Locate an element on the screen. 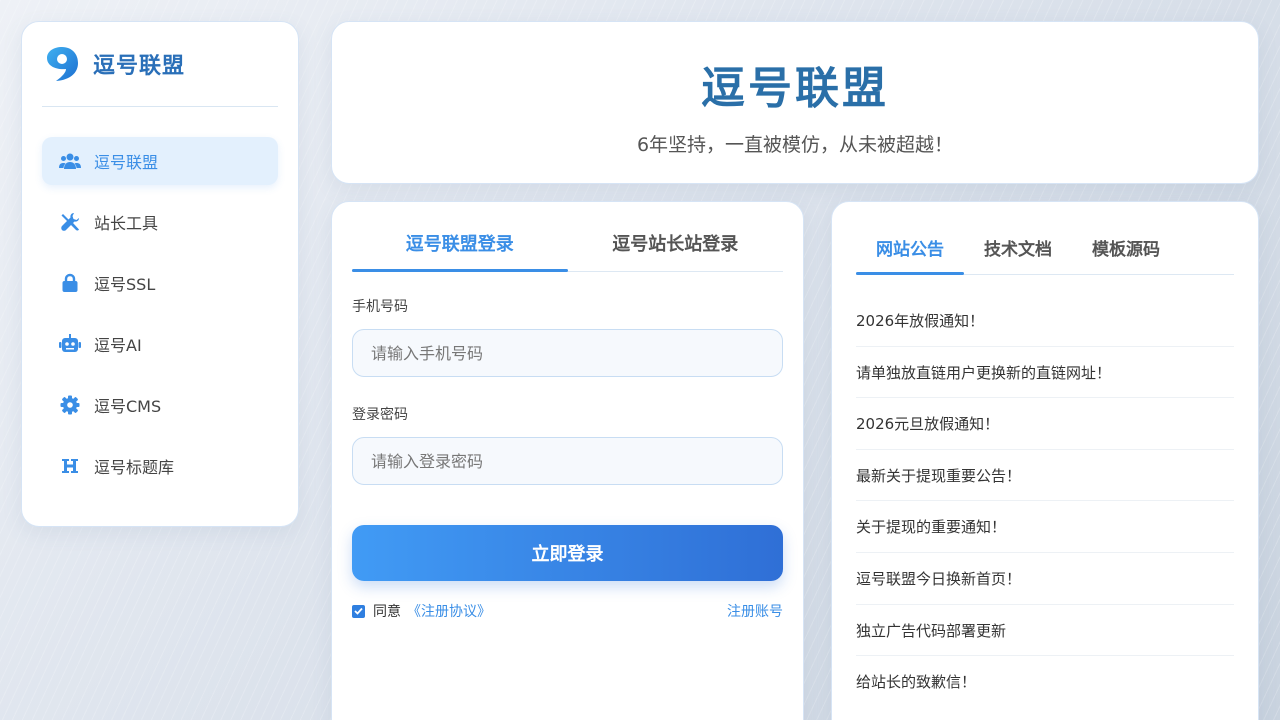  sidebar-item-label: 逗号AI is located at coordinates (118, 345).